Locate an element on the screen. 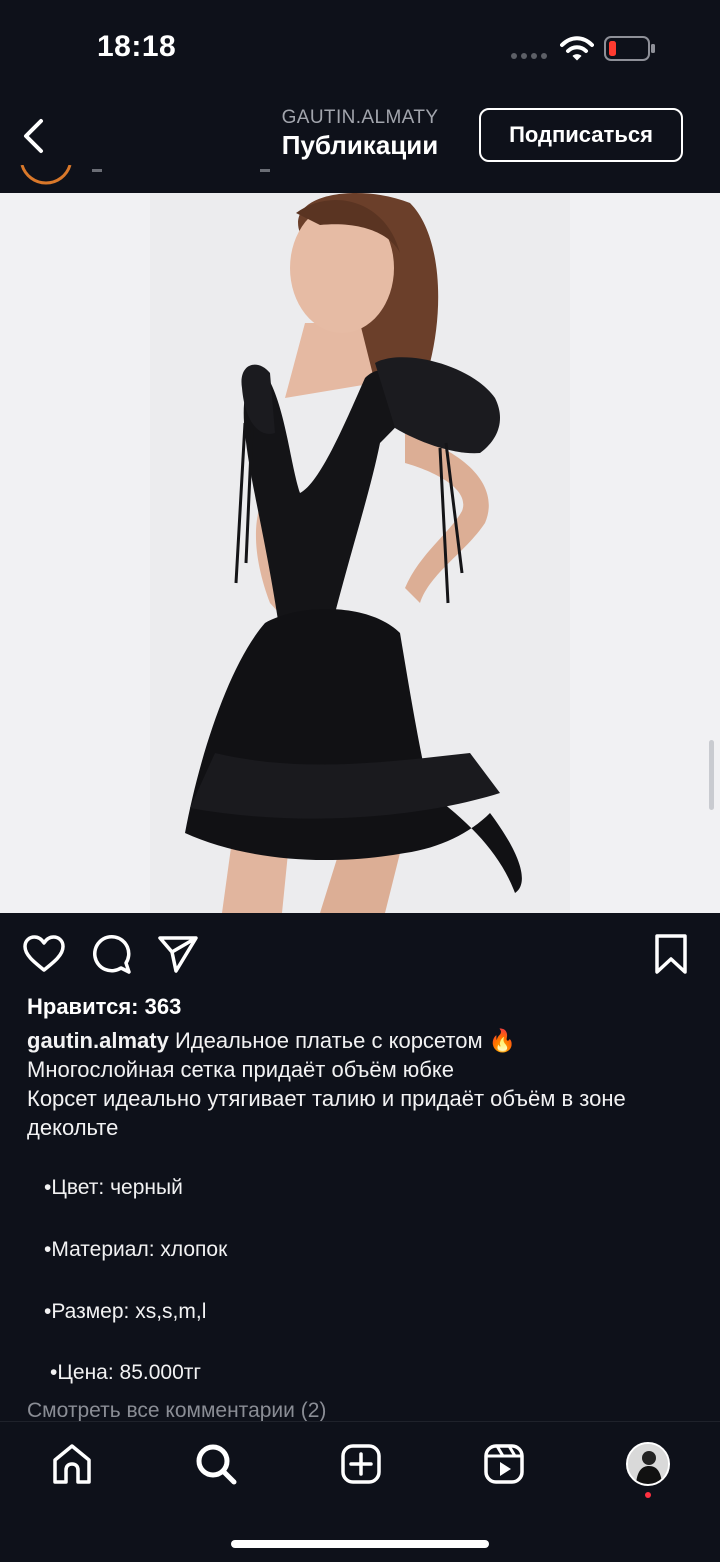 The height and width of the screenshot is (1562, 720). previous-post-header-peek is located at coordinates (145, 175).